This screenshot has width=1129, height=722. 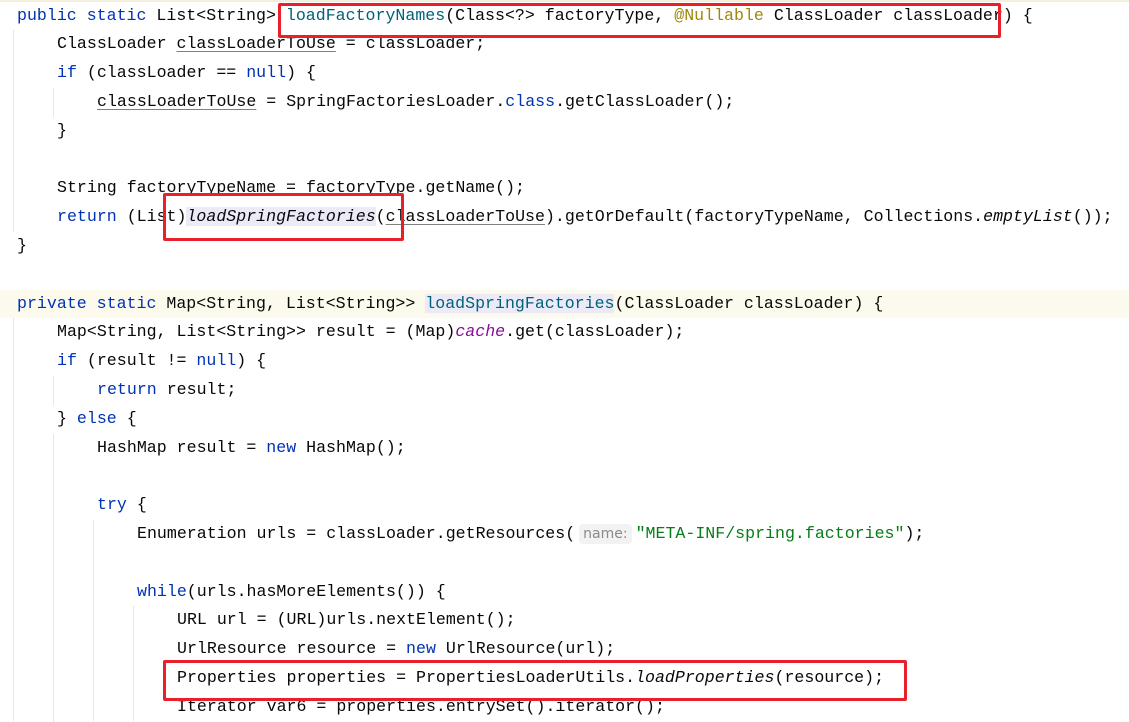 I want to click on code-line: }, so click(x=564, y=131).